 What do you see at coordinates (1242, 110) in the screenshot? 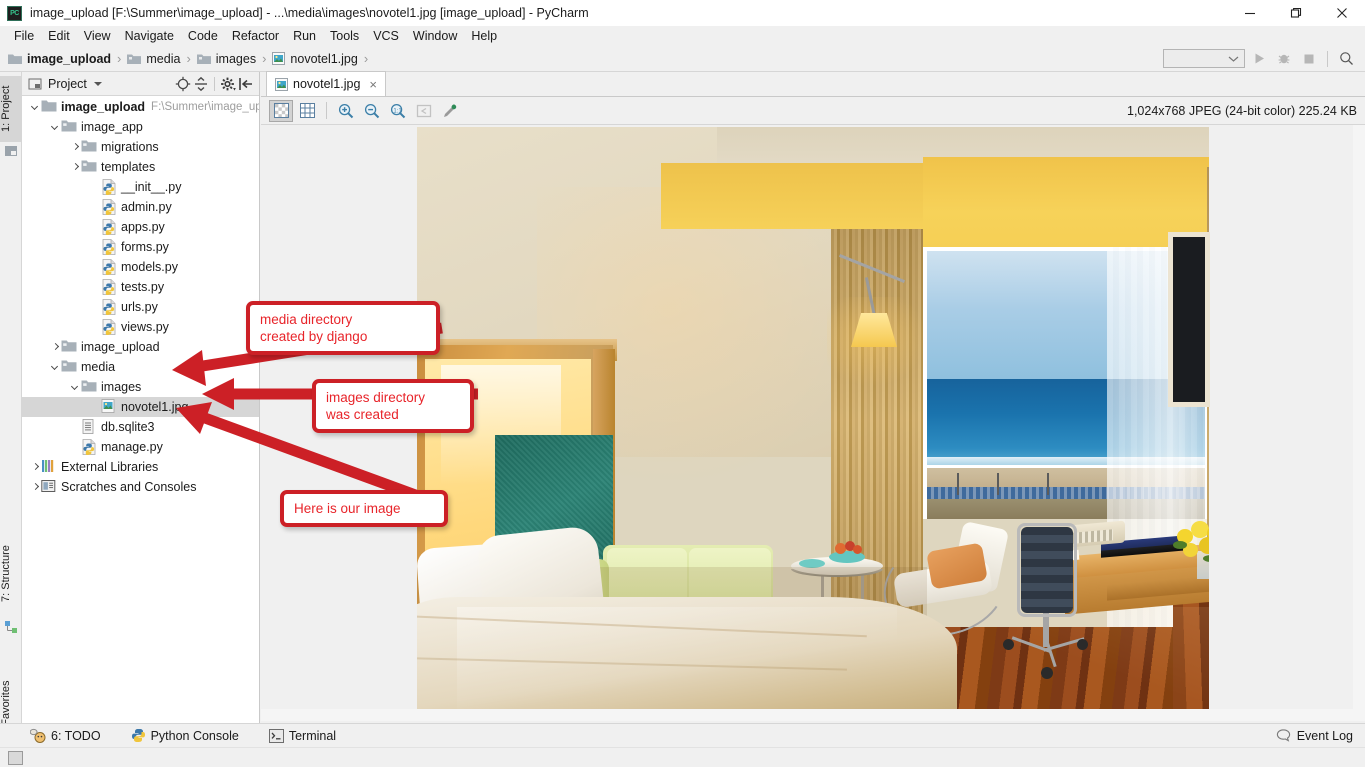
I see `image-info-label: 1,024x768 JPEG (24-bit color) 225.24 KB` at bounding box center [1242, 110].